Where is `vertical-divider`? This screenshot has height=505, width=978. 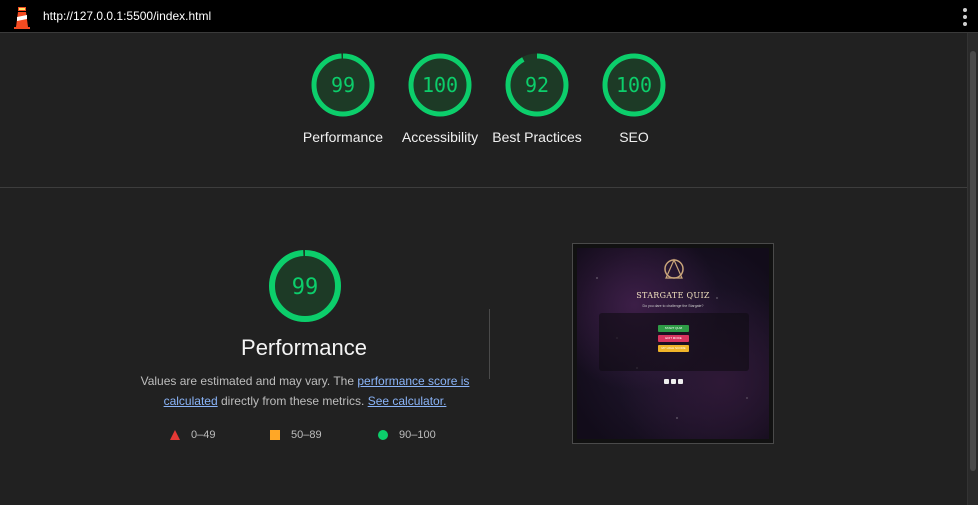
vertical-divider is located at coordinates (489, 344).